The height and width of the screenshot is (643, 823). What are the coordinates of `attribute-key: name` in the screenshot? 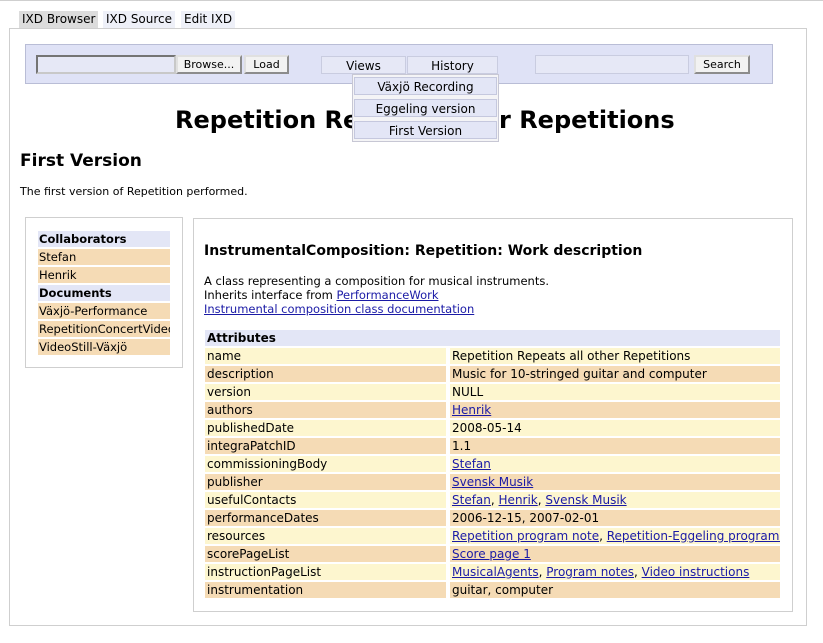 It's located at (325, 356).